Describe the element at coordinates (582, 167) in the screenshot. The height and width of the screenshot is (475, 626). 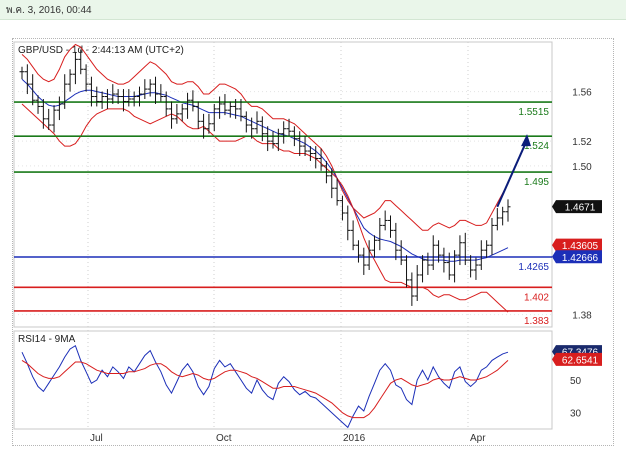
I see `y-tick-label: 1.50` at that location.